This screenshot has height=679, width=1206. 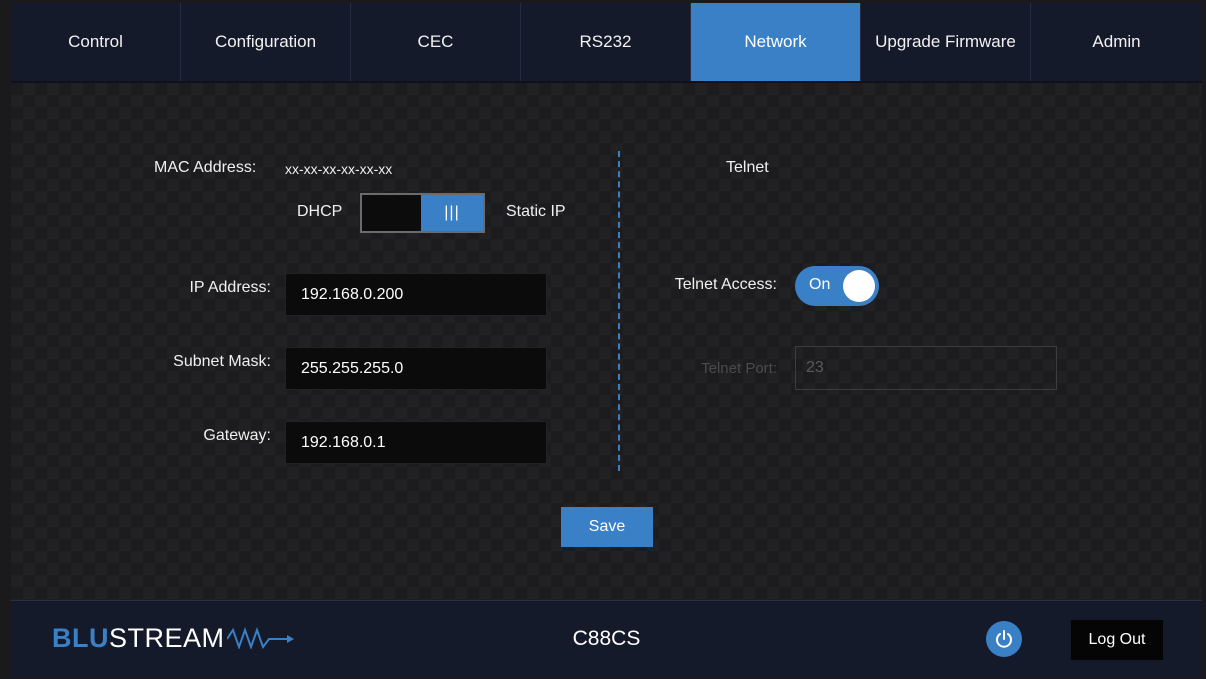 I want to click on telnet-port-label: Telnet Port:, so click(x=739, y=368).